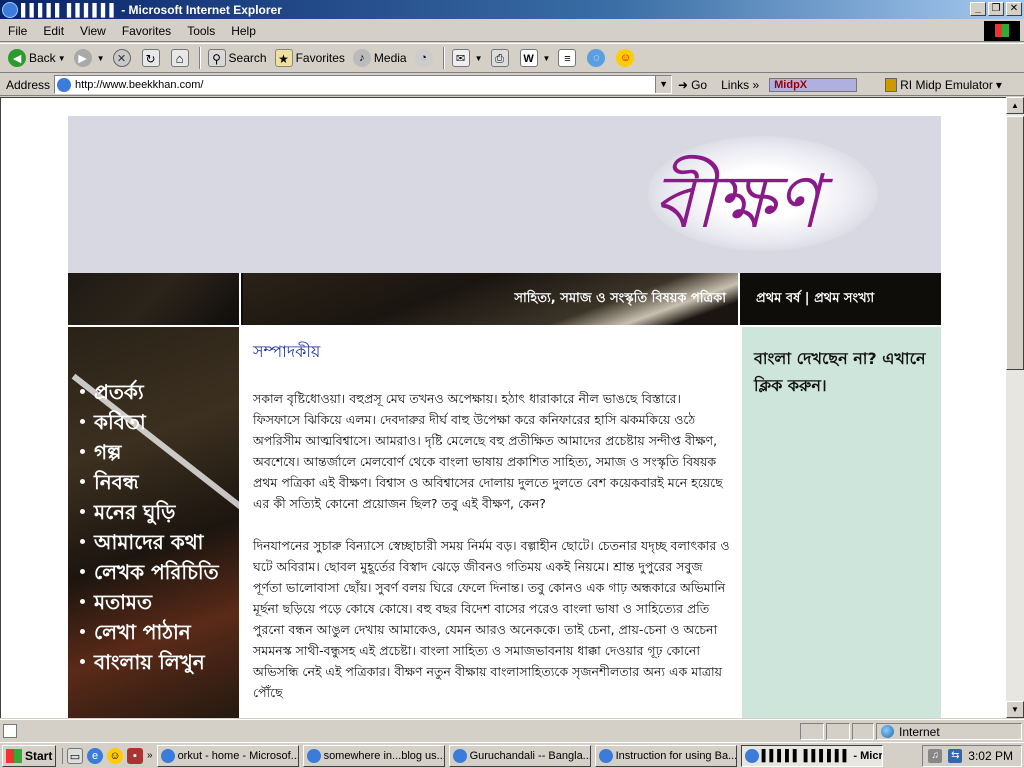 The width and height of the screenshot is (1024, 768). Describe the element at coordinates (82, 58) in the screenshot. I see `forward-arrow-icon: ►` at that location.